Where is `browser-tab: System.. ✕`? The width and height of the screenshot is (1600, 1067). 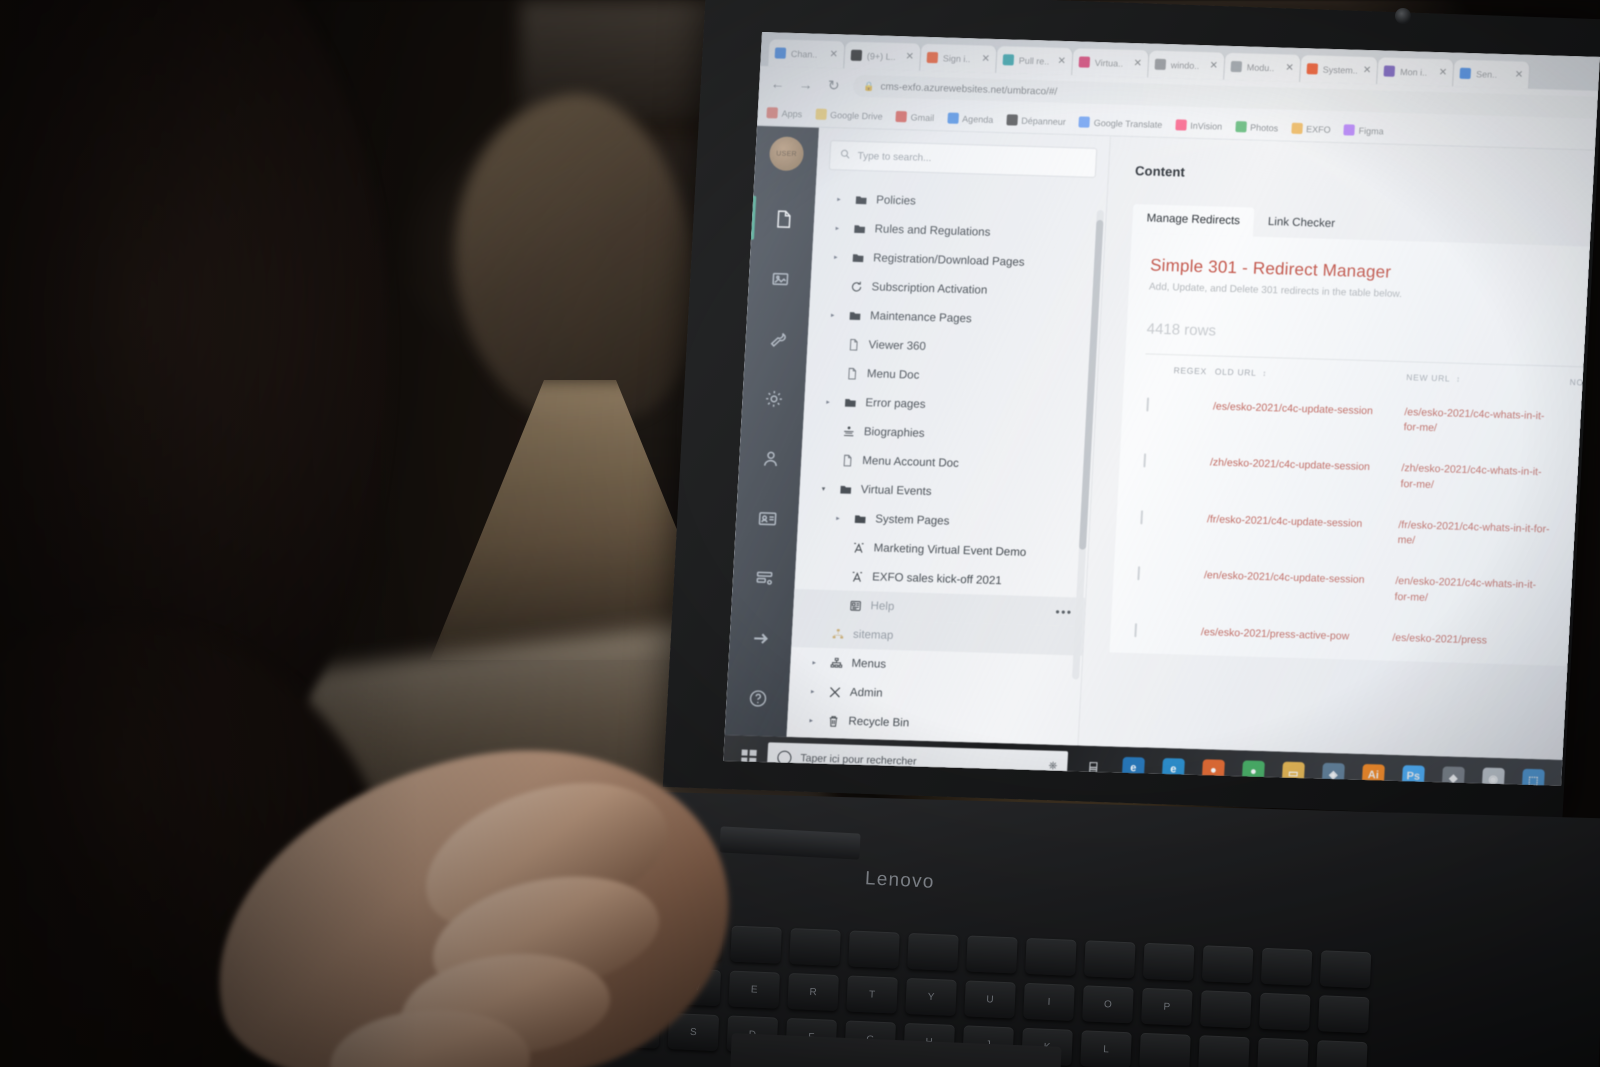 browser-tab: System.. ✕ is located at coordinates (1339, 70).